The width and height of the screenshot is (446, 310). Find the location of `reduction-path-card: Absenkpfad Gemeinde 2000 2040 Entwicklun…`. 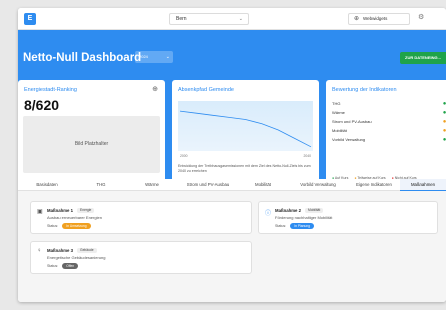

reduction-path-card: Absenkpfad Gemeinde 2000 2040 Entwicklun… is located at coordinates (245, 134).